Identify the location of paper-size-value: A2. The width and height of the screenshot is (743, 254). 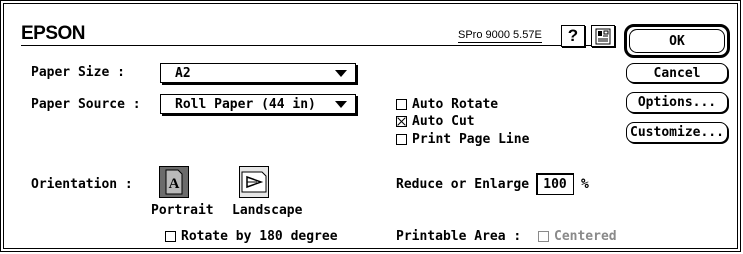
(183, 73).